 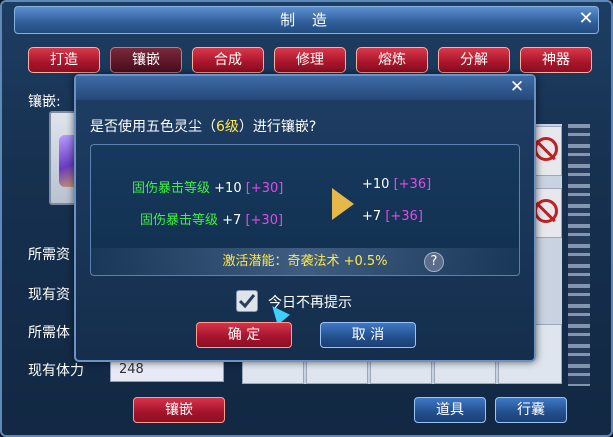 I want to click on dont-remind-checkbox, so click(x=247, y=301).